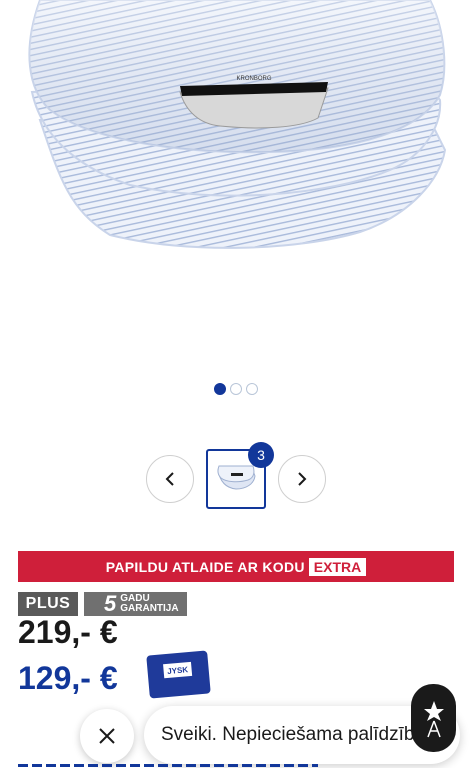 This screenshot has height=768, width=472. What do you see at coordinates (149, 608) in the screenshot?
I see `warranty-line-2: GARANTIJA` at bounding box center [149, 608].